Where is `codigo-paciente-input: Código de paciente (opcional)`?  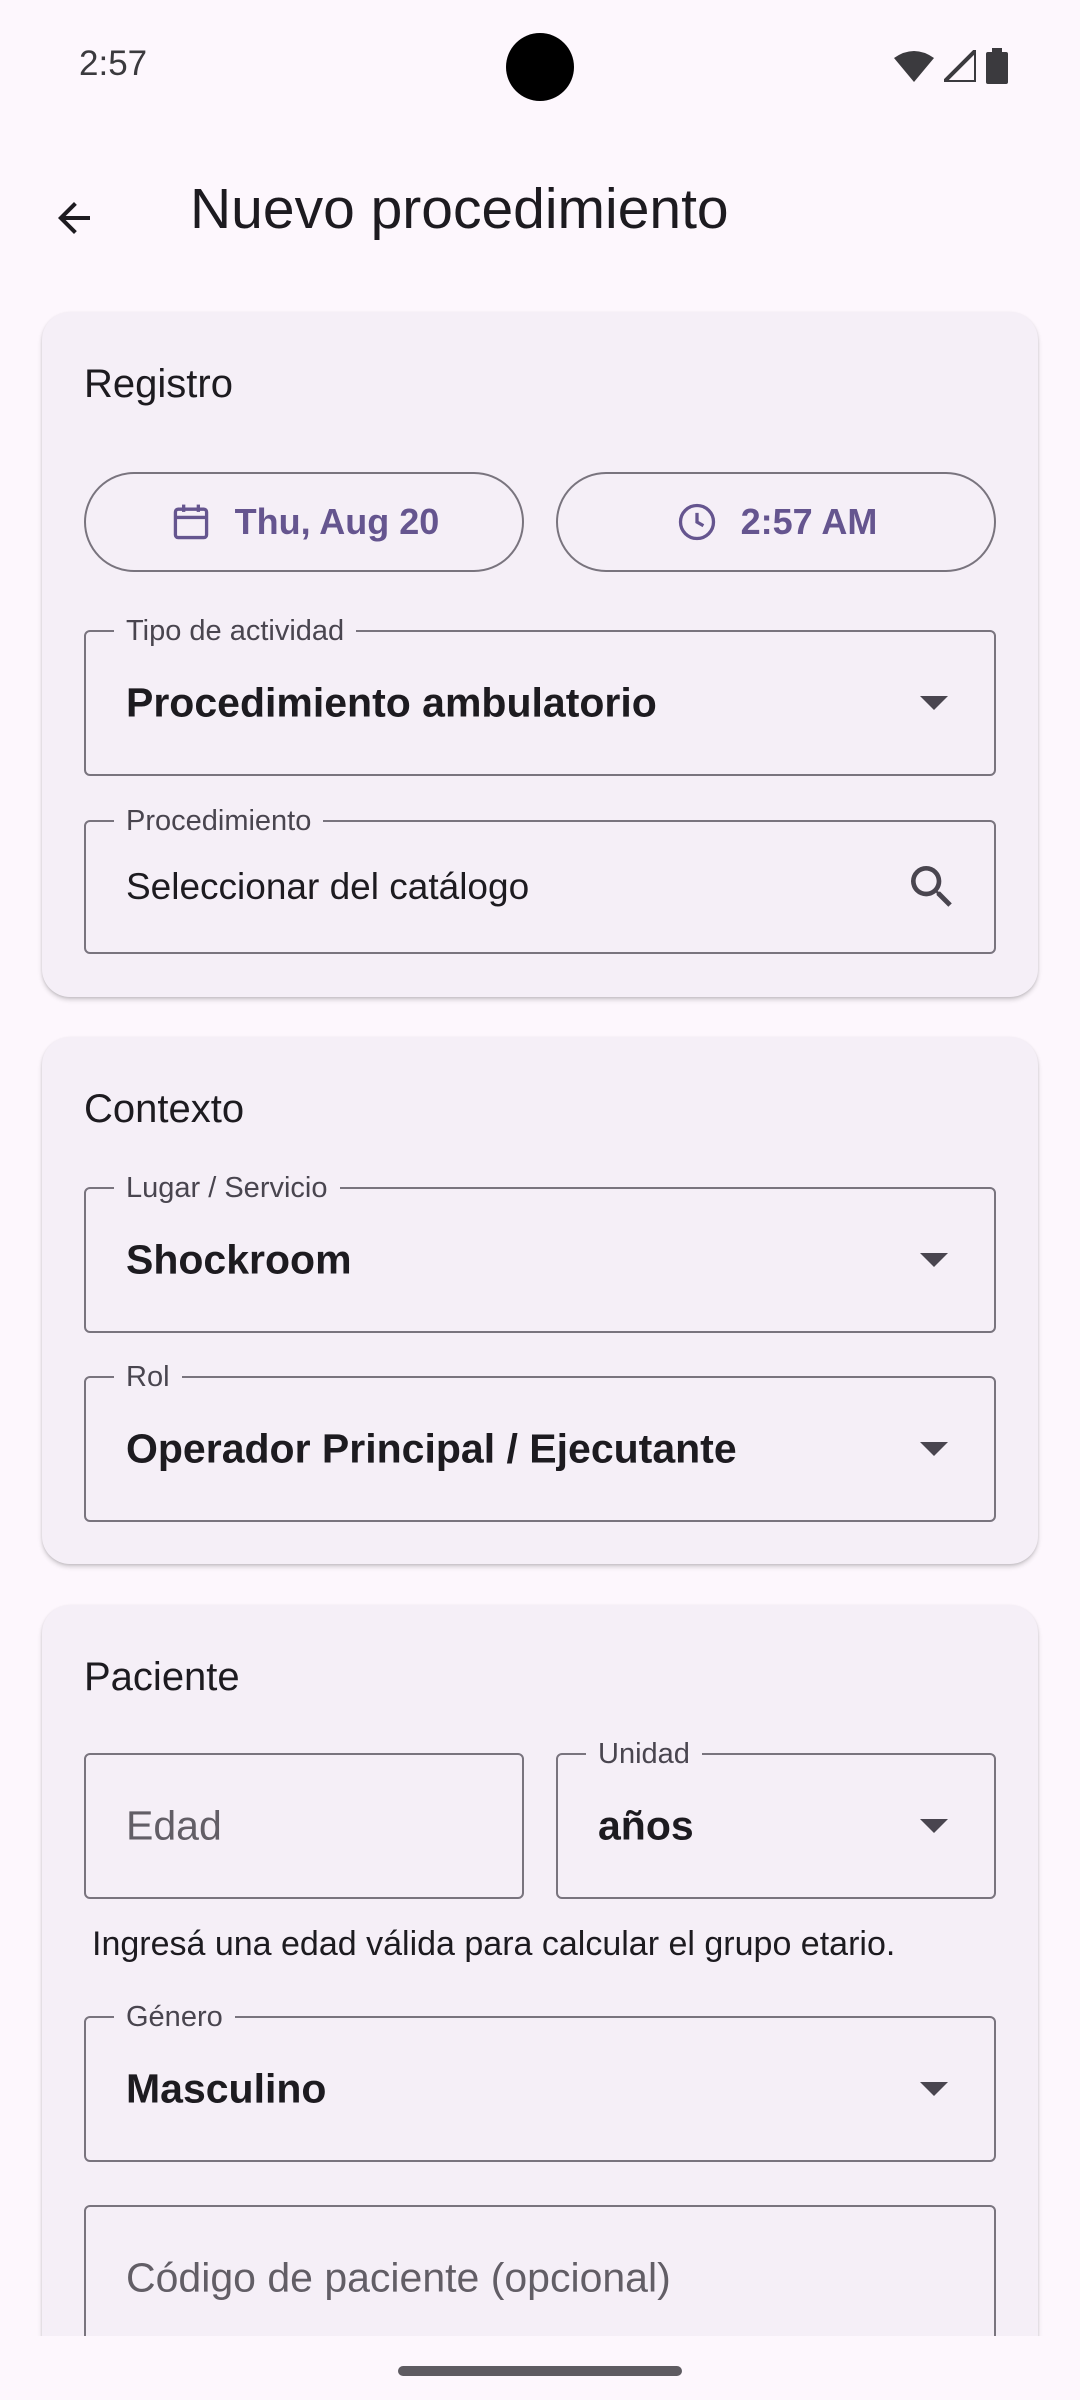 codigo-paciente-input: Código de paciente (opcional) is located at coordinates (540, 2278).